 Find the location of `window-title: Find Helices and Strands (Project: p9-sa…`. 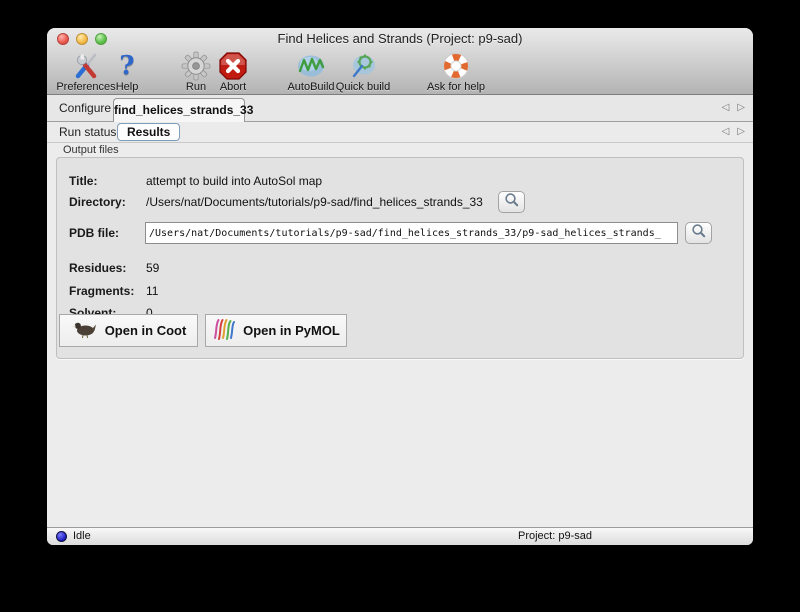

window-title: Find Helices and Strands (Project: p9-sa… is located at coordinates (400, 38).